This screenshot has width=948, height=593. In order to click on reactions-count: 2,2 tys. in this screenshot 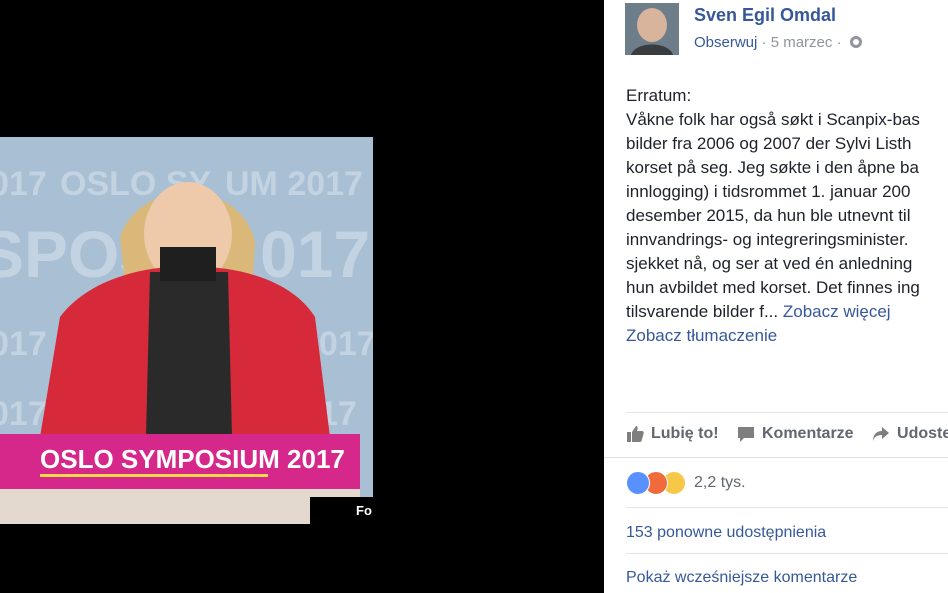, I will do `click(720, 482)`.